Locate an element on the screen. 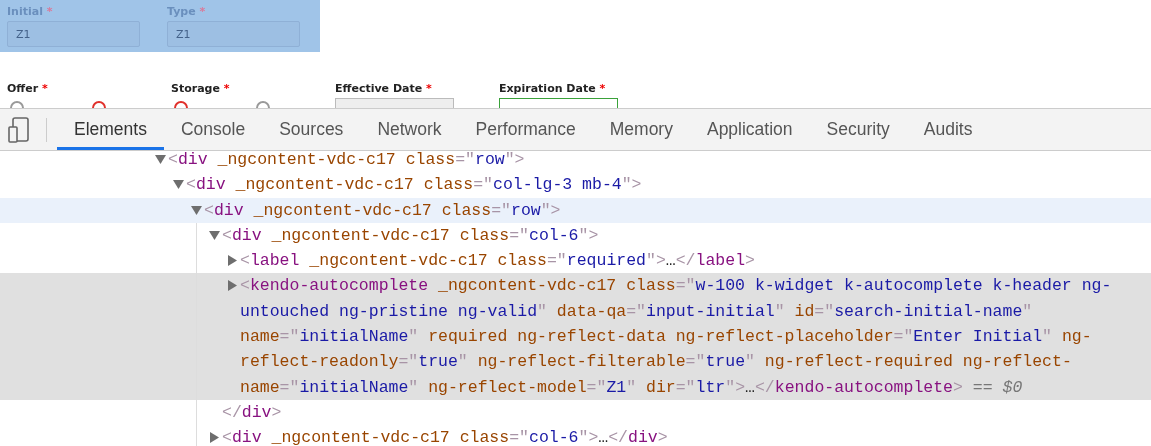 The height and width of the screenshot is (446, 1151). devtools-tab: Console is located at coordinates (213, 129).